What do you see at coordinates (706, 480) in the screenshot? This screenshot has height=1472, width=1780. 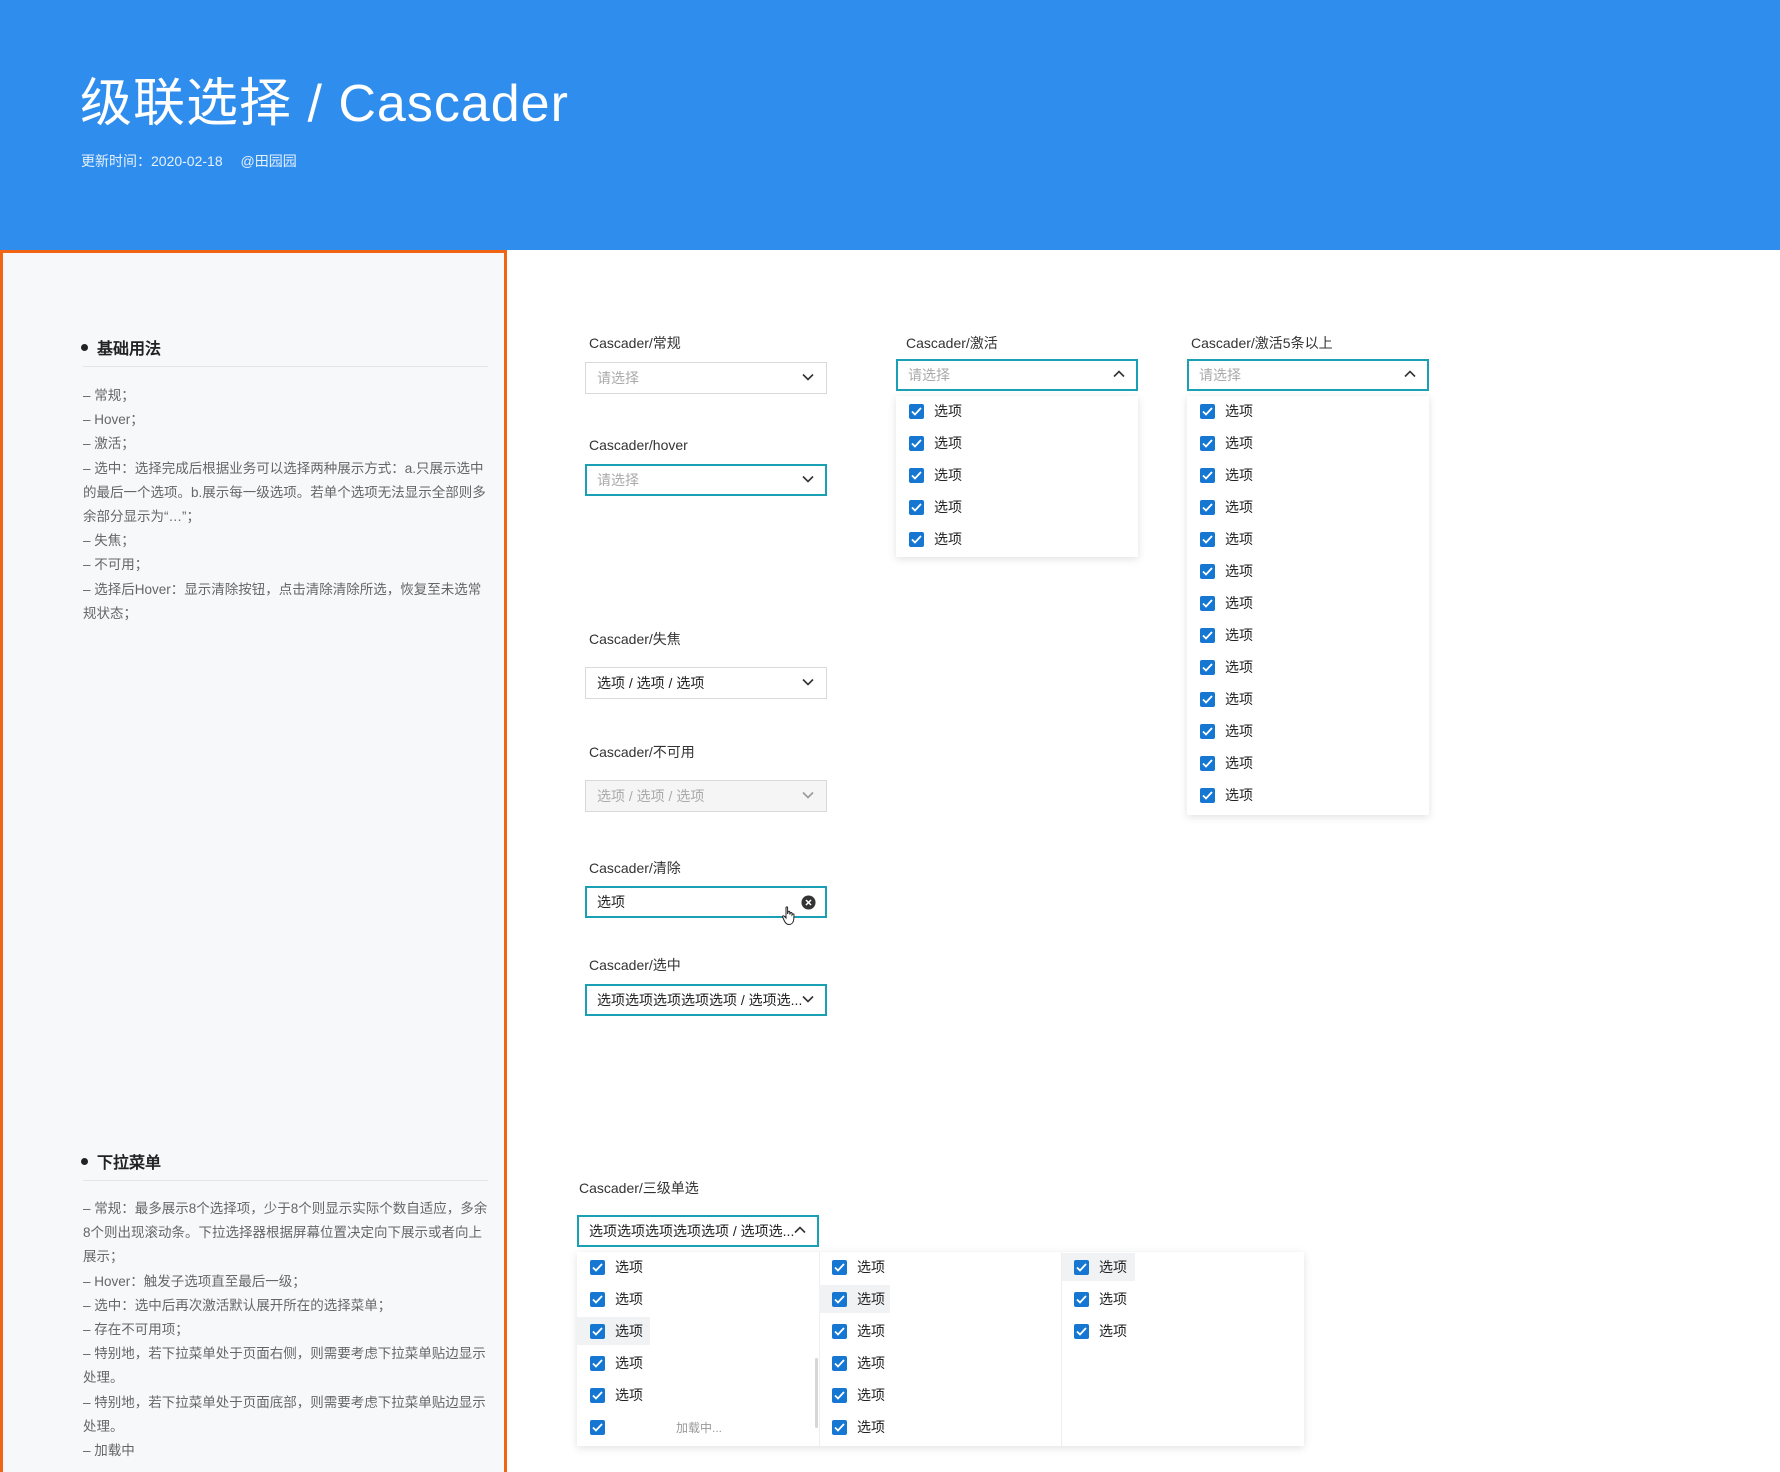 I see `cascader-hover: 请选择` at bounding box center [706, 480].